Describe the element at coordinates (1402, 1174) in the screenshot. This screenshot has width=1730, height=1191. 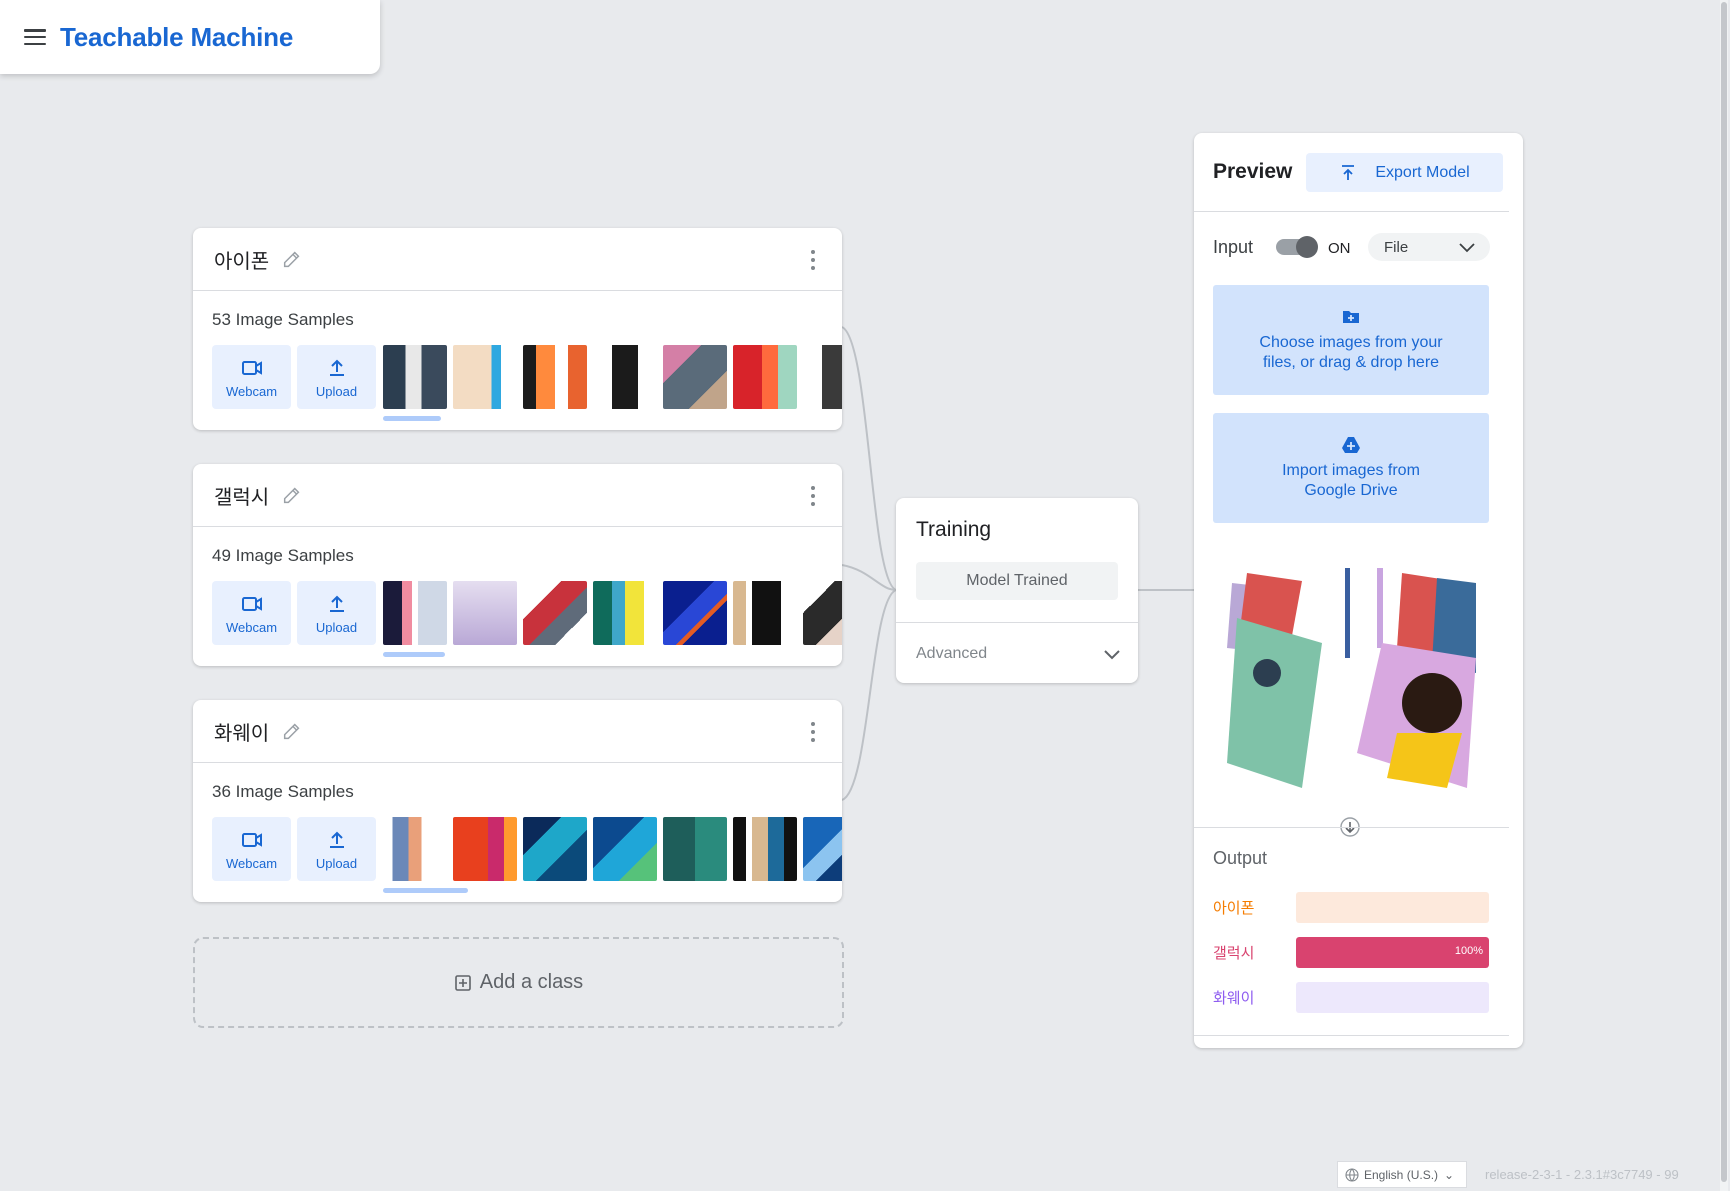
I see `language-select: English (U.S.) ⌄` at that location.